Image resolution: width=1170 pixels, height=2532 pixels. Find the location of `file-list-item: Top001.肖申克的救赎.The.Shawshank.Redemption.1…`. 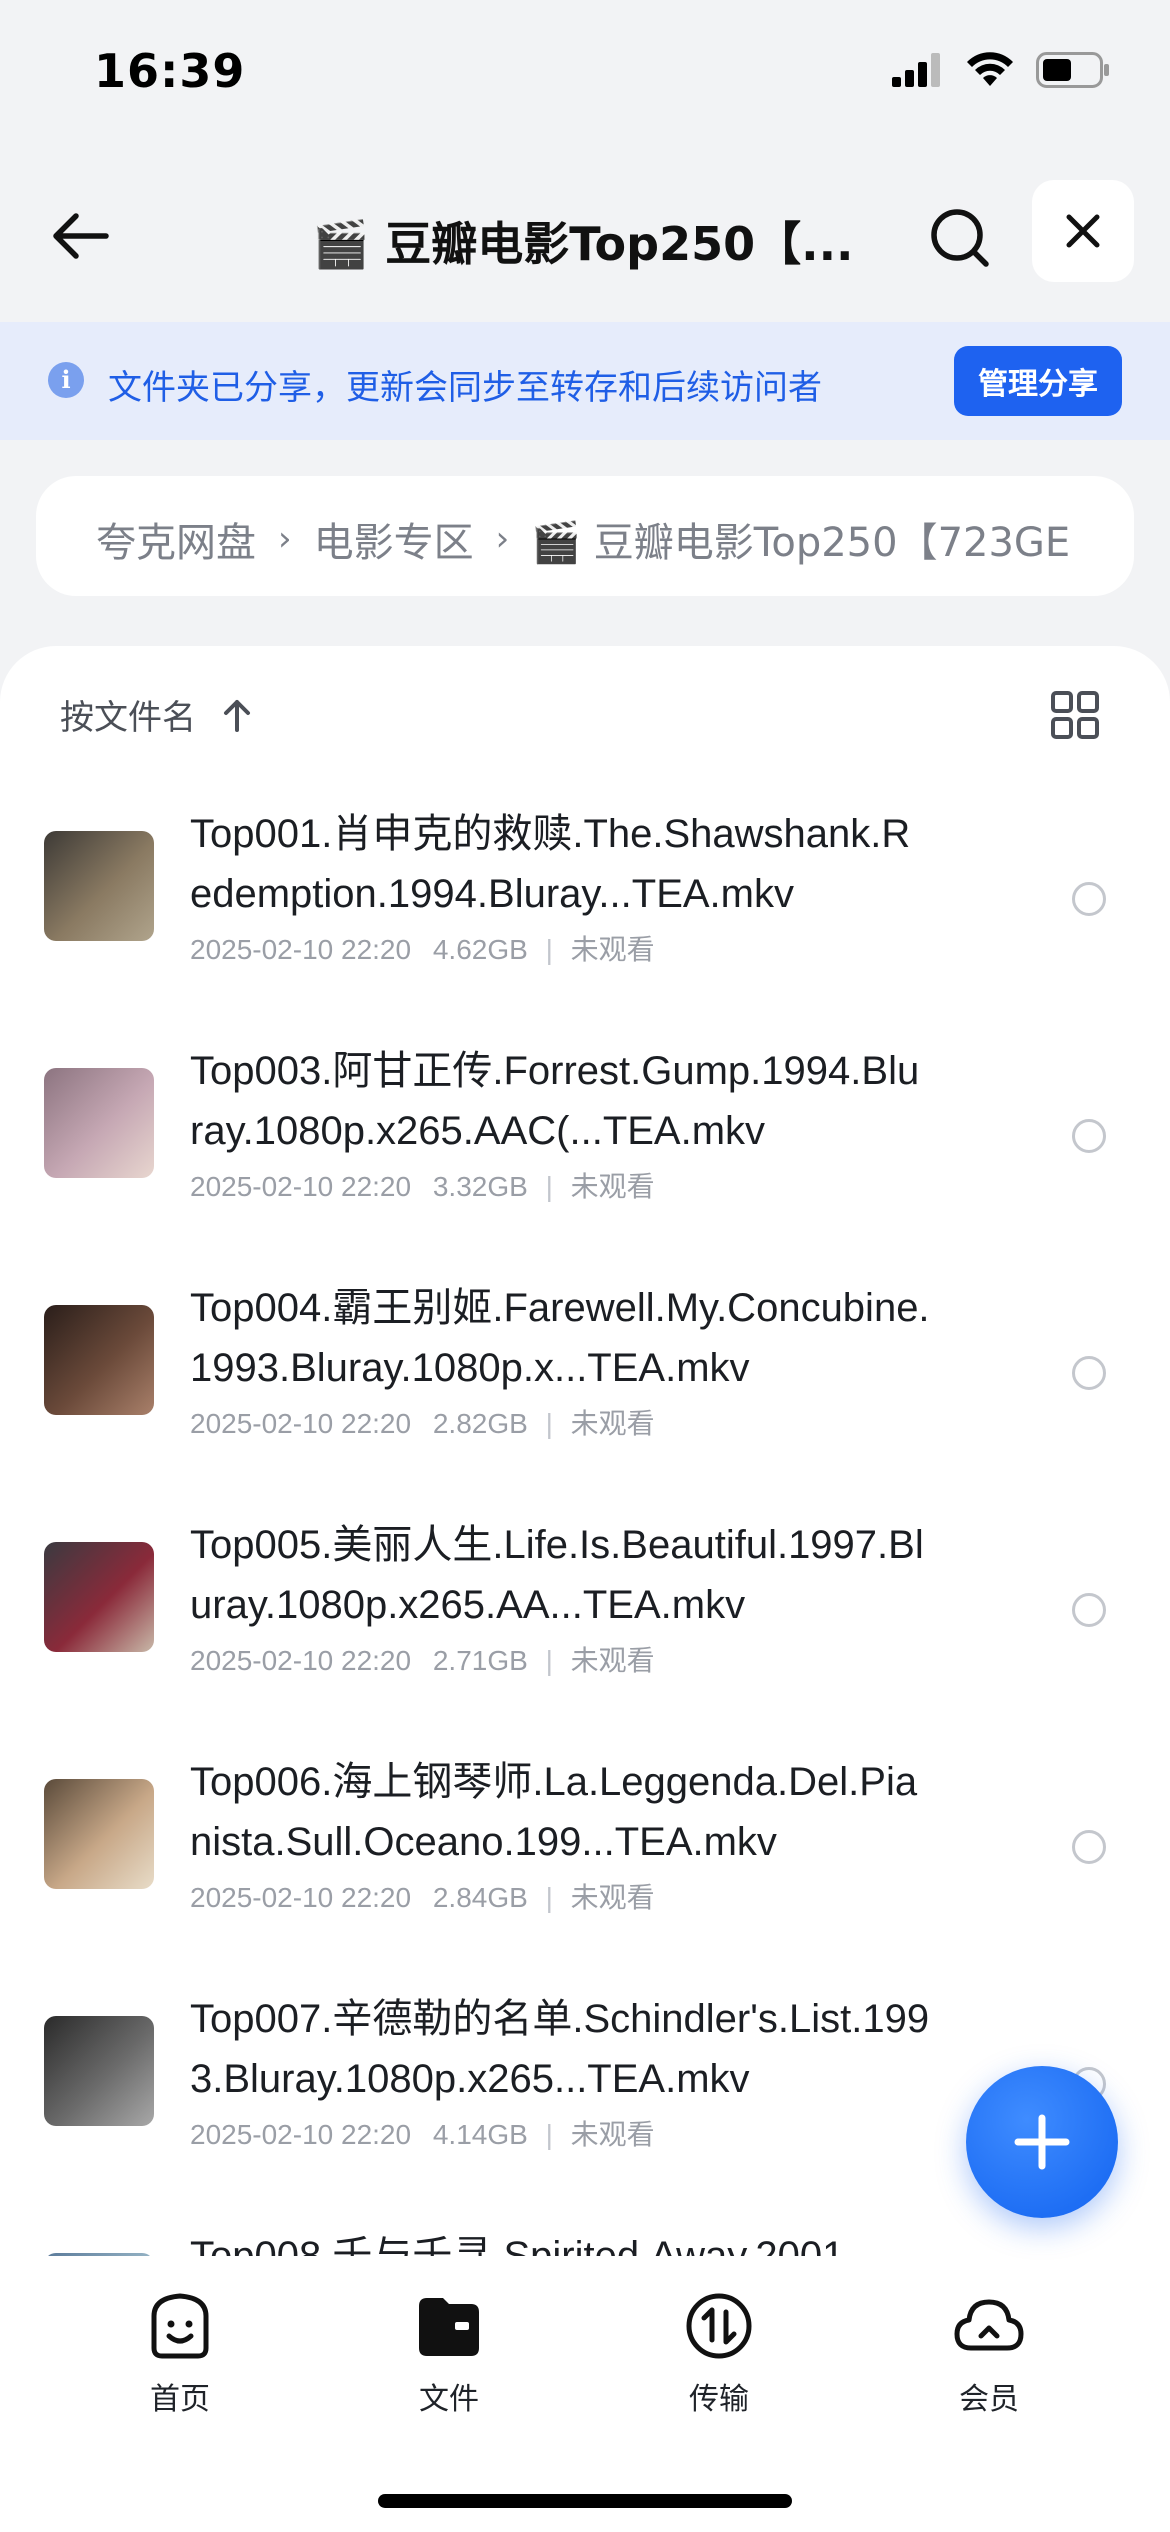

file-list-item: Top001.肖申克的救赎.The.Shawshank.Redemption.1… is located at coordinates (585, 914).